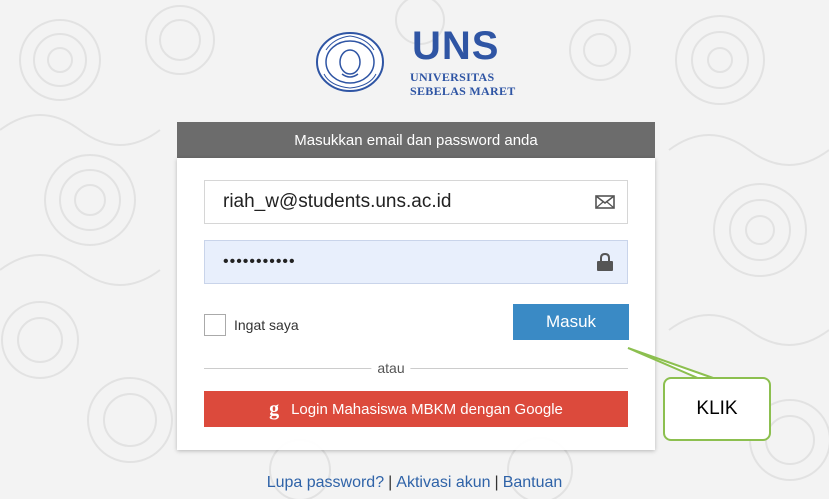  I want to click on envelope-icon, so click(605, 202).